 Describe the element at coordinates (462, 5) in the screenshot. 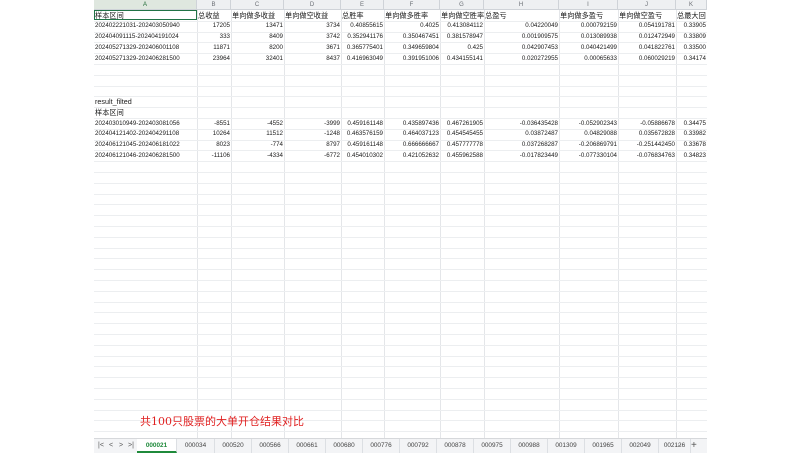

I see `column-header-g: G` at that location.